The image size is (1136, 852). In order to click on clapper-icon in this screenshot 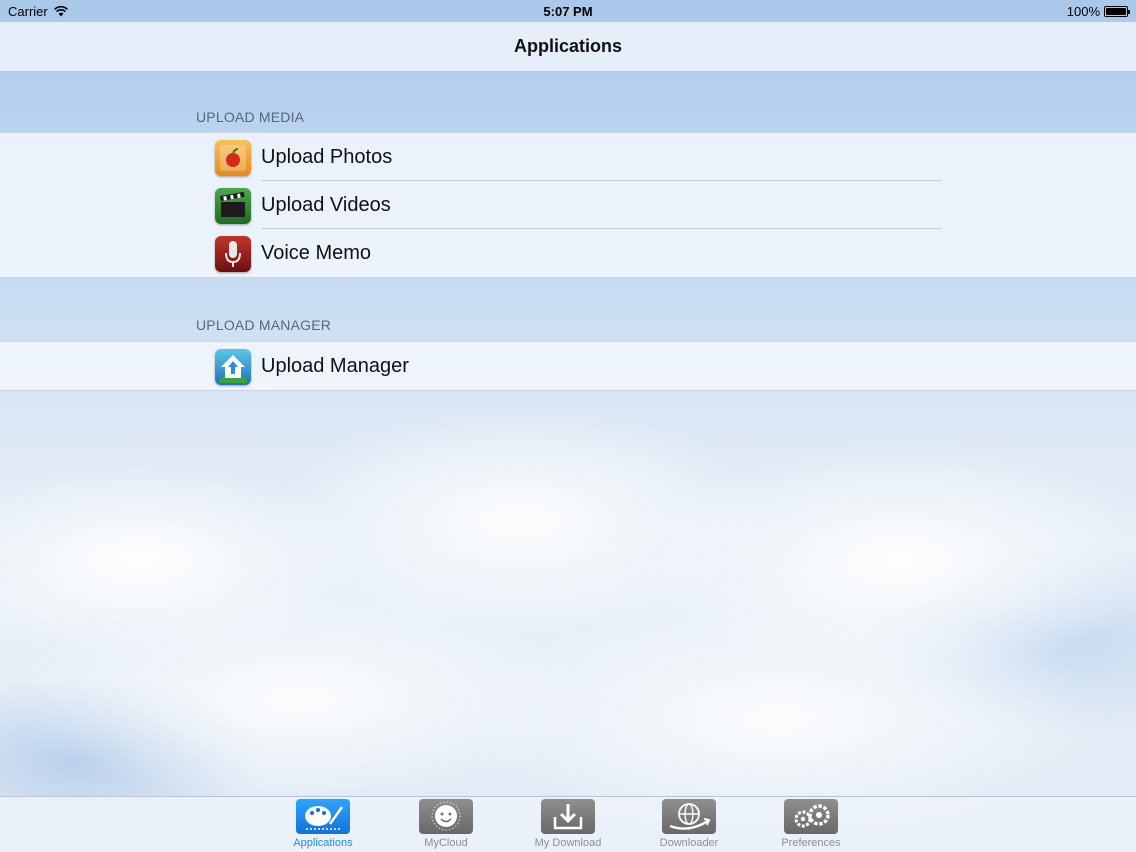, I will do `click(233, 206)`.